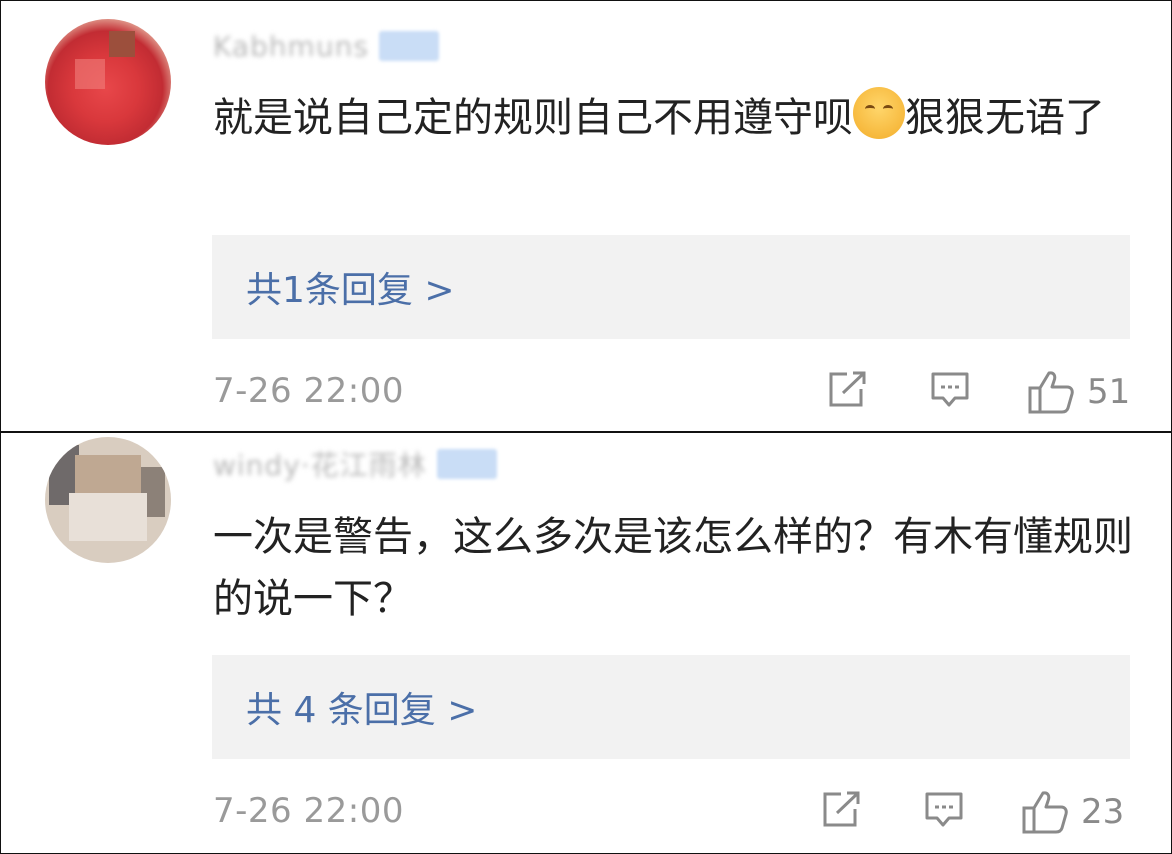  I want to click on like-count: 51, so click(1109, 392).